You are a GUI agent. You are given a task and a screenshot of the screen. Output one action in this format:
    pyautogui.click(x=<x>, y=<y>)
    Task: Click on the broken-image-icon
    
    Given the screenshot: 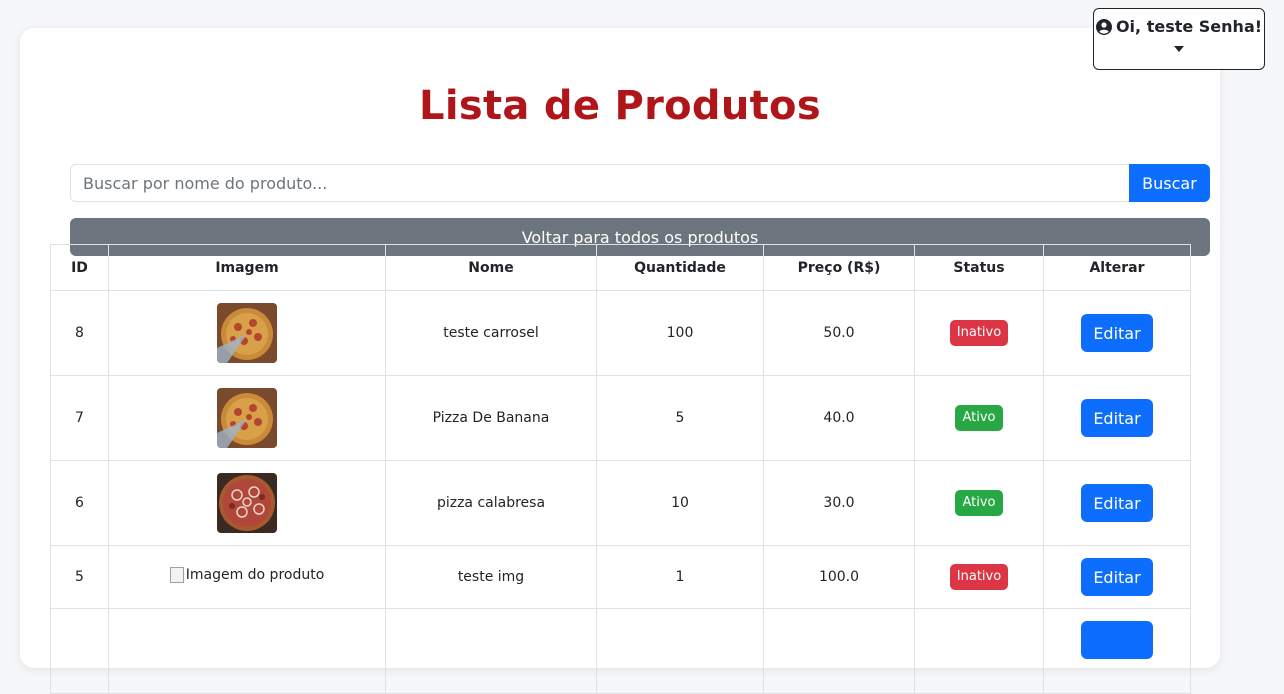 What is the action you would take?
    pyautogui.click(x=176, y=575)
    